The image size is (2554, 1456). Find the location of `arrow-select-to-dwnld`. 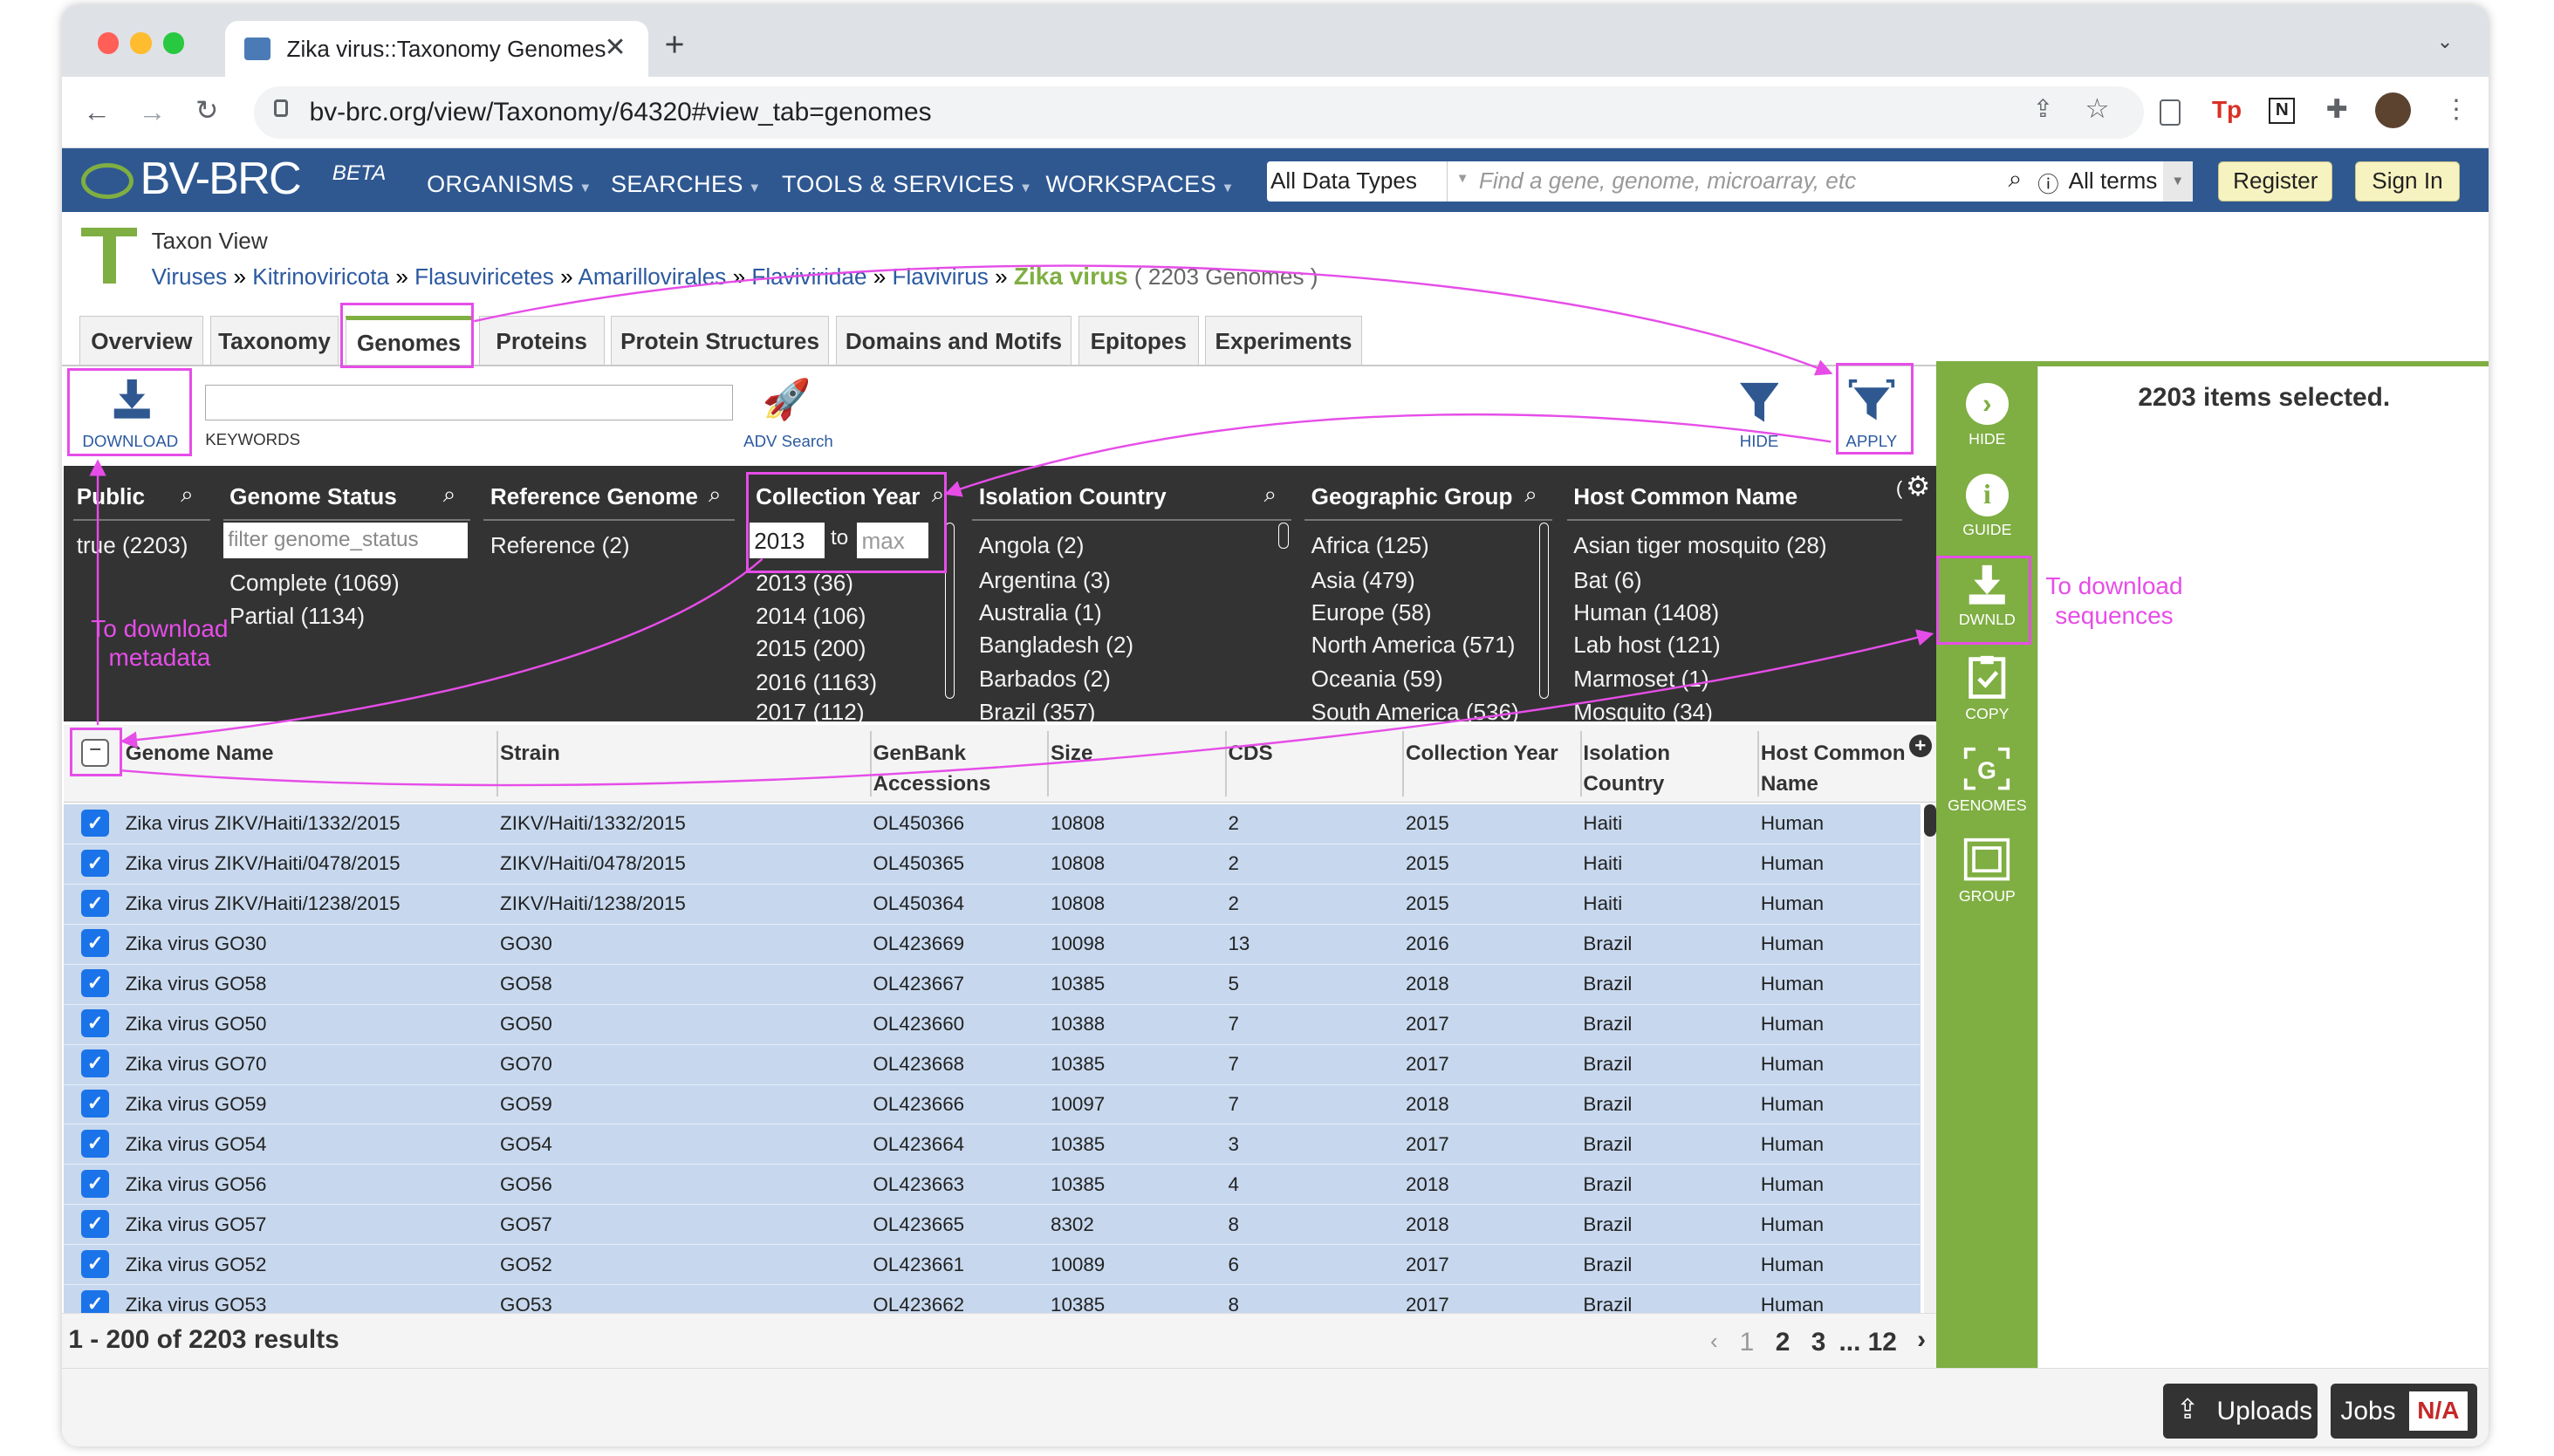

arrow-select-to-dwnld is located at coordinates (1027, 707).